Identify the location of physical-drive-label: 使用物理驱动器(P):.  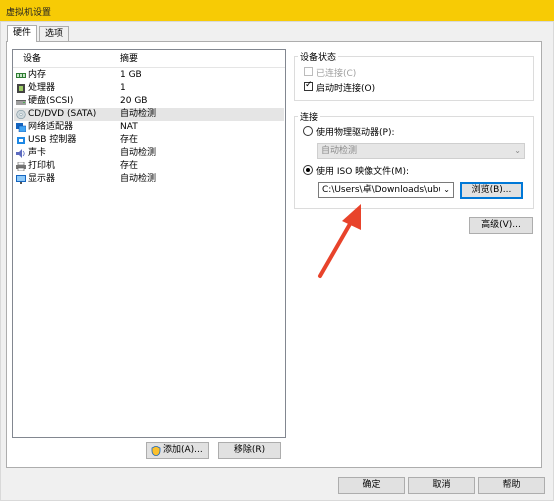
(355, 133).